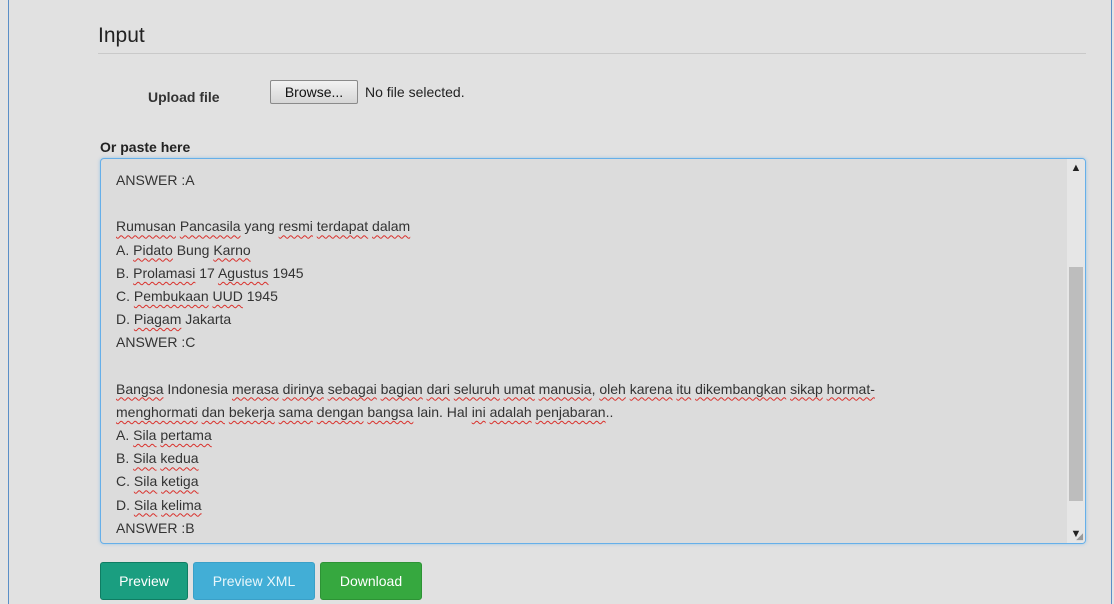 The height and width of the screenshot is (604, 1114). Describe the element at coordinates (144, 581) in the screenshot. I see `preview-button: Preview` at that location.